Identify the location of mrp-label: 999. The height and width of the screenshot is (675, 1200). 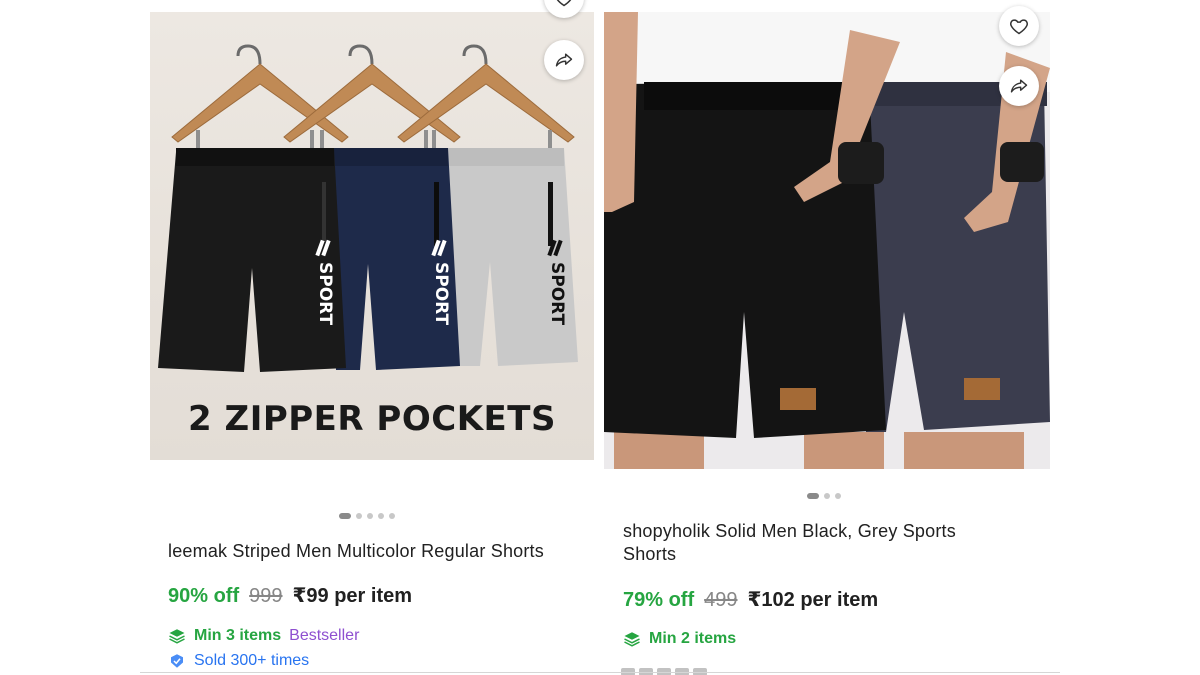
(266, 596).